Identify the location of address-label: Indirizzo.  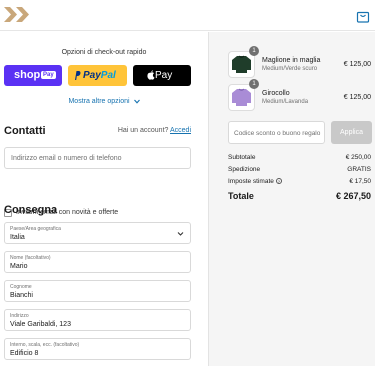
(19, 316).